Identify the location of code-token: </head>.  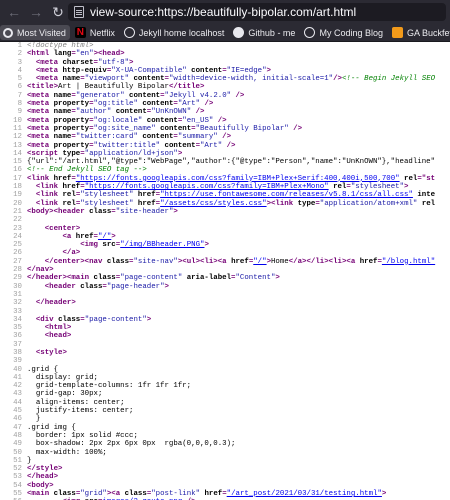
(43, 477).